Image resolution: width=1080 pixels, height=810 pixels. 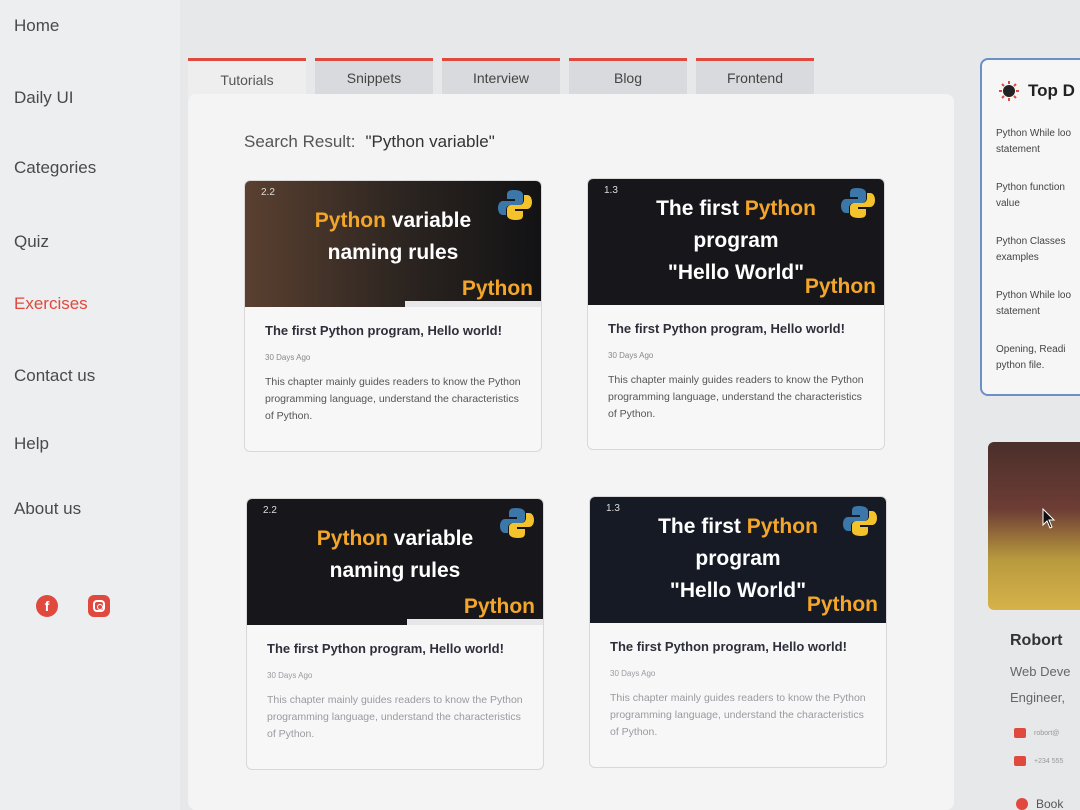 I want to click on profile-image, so click(x=1034, y=526).